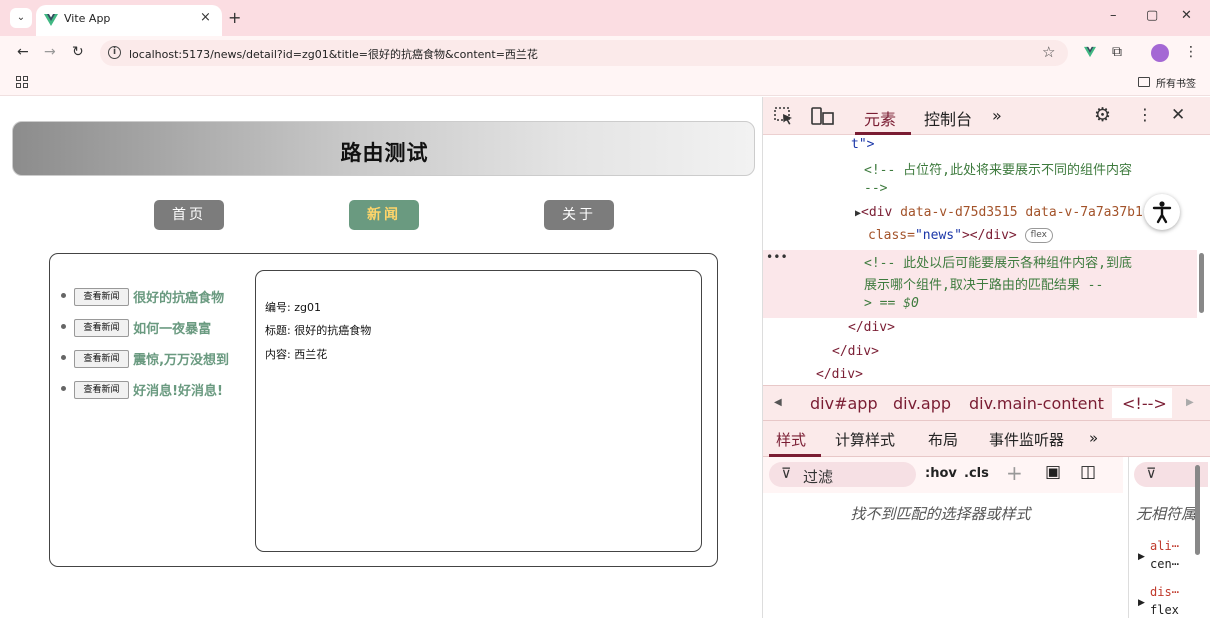  Describe the element at coordinates (384, 153) in the screenshot. I see `page-title: 路由测试` at that location.